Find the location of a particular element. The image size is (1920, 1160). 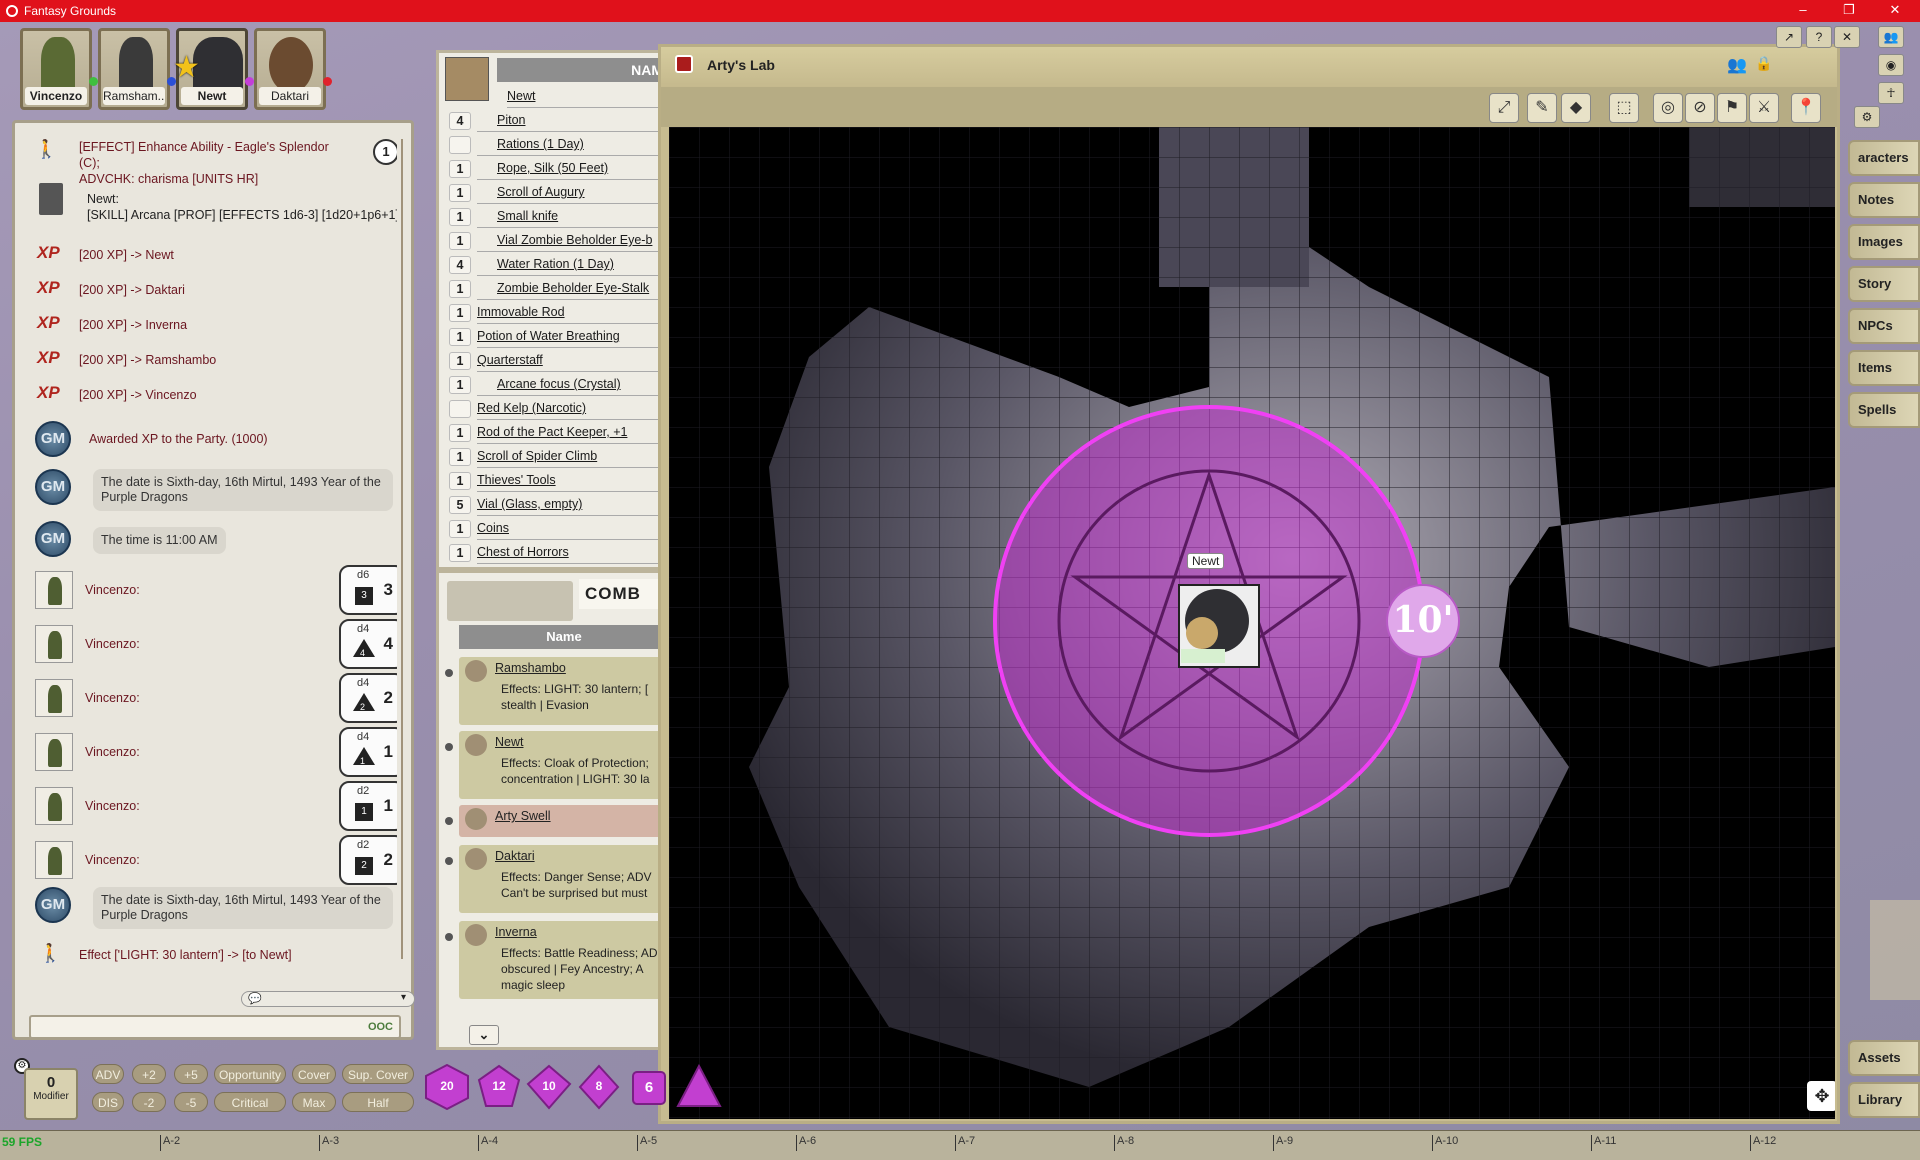

inventory-item: 1 Chest of Horrors is located at coordinates (559, 553).